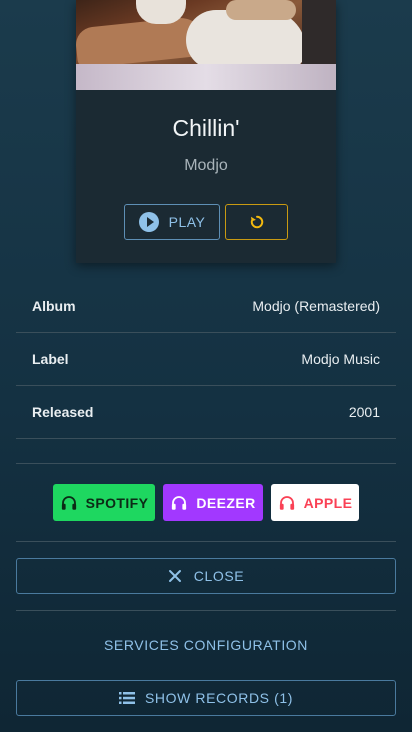 This screenshot has width=412, height=732. Describe the element at coordinates (174, 576) in the screenshot. I see `close-icon` at that location.